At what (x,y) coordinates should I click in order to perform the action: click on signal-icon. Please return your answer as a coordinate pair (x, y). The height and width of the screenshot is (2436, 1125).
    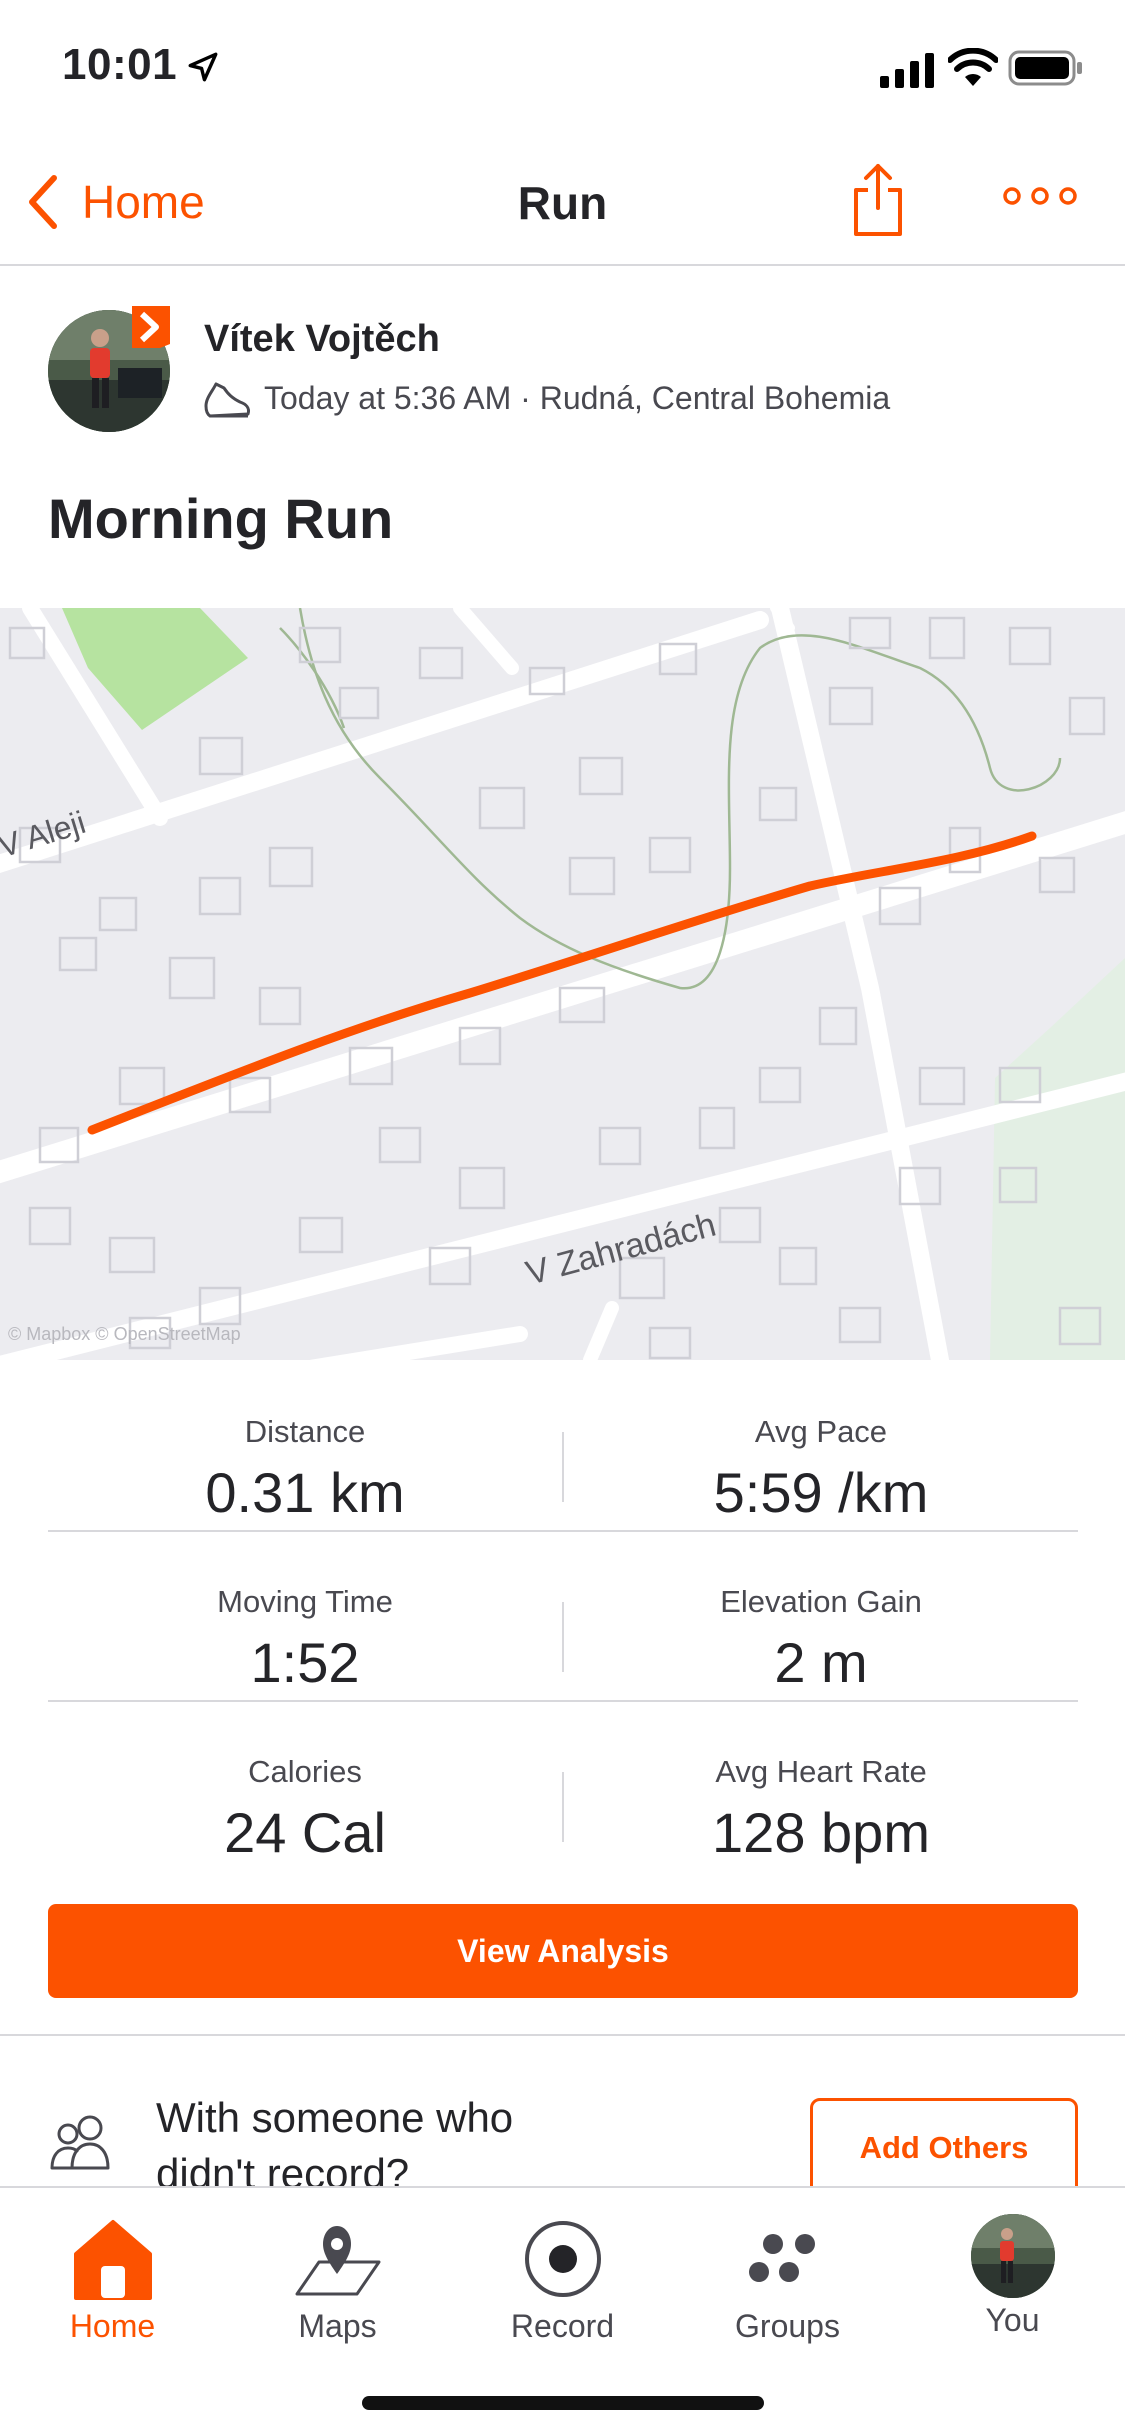
    Looking at the image, I should click on (907, 70).